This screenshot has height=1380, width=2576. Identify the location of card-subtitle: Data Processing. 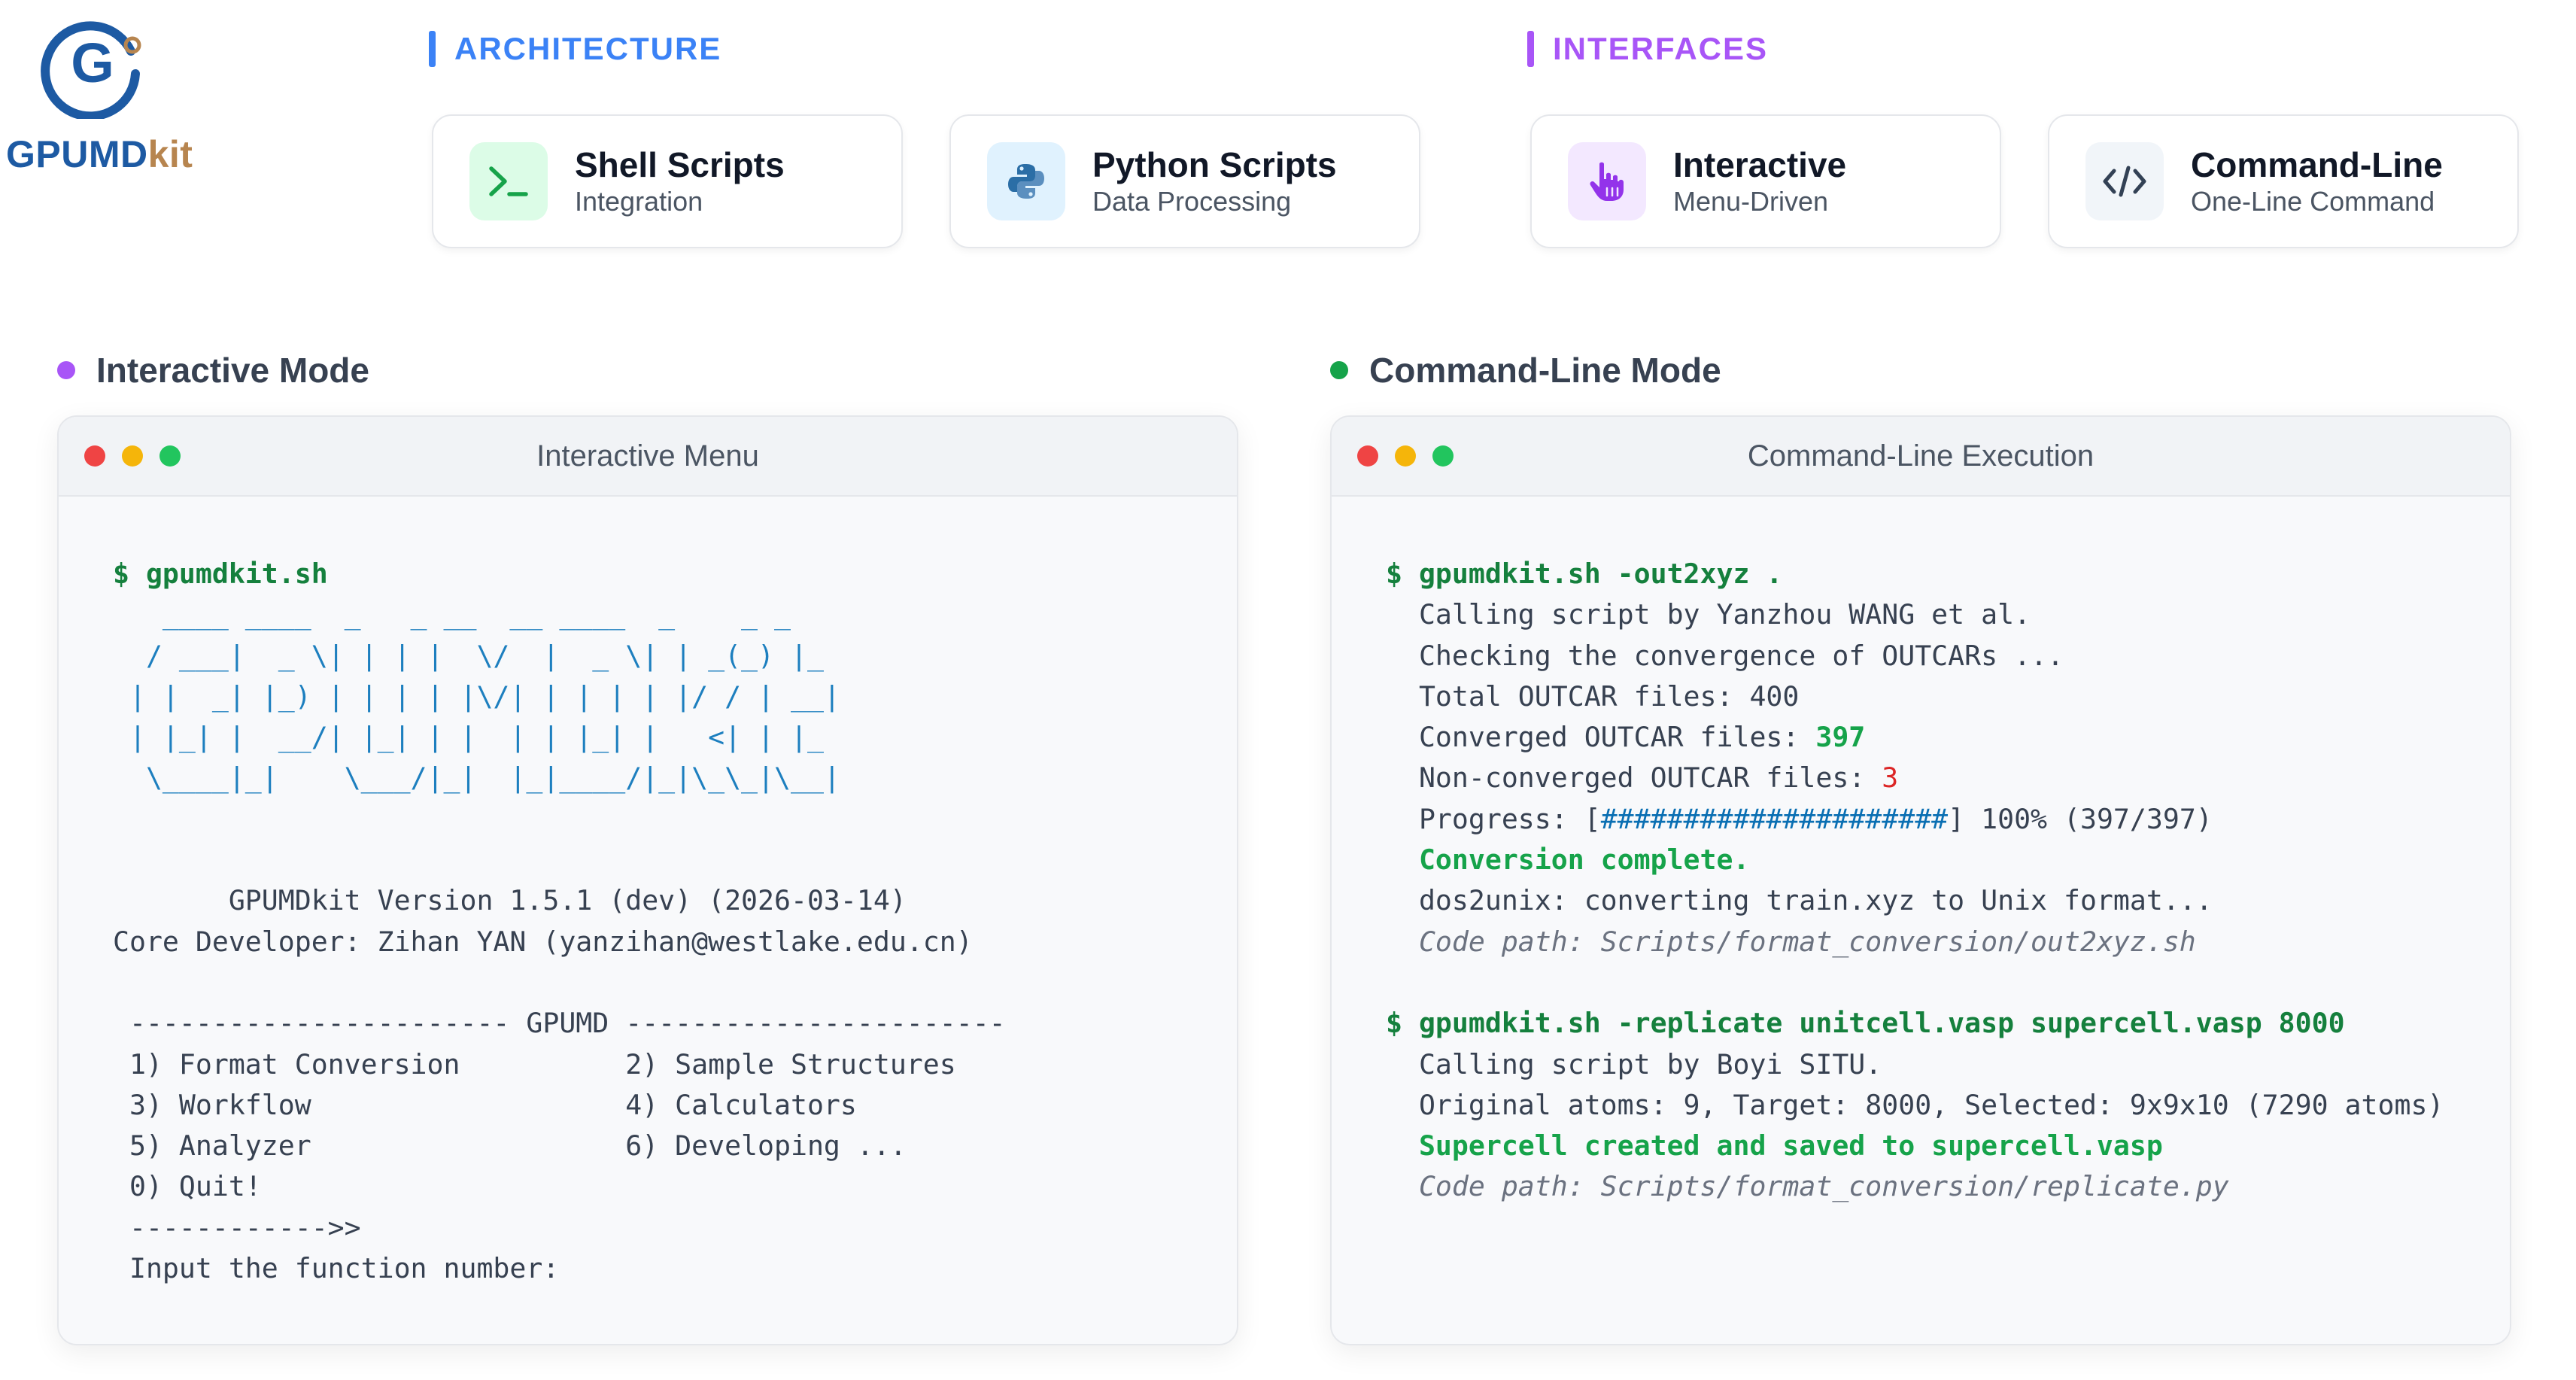
(1192, 201).